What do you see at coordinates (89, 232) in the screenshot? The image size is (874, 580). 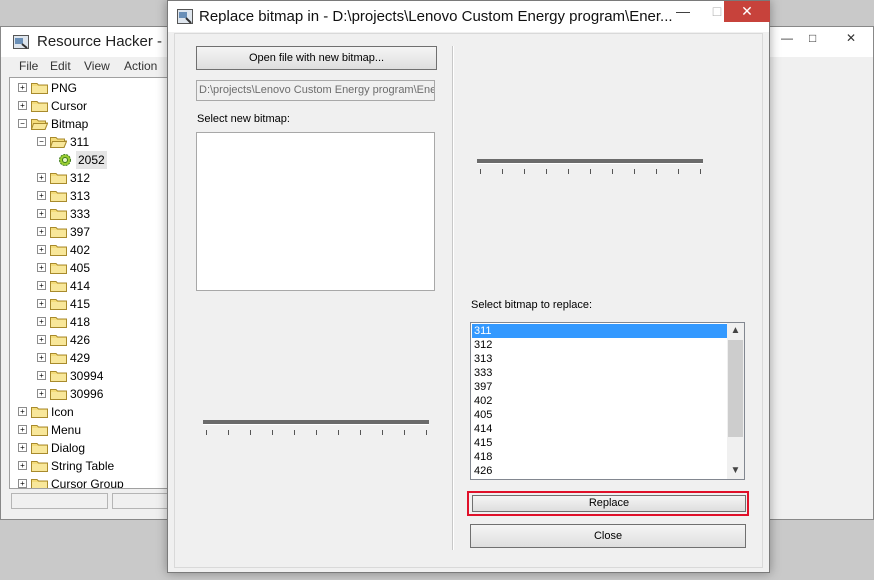 I see `tree-item: +397` at bounding box center [89, 232].